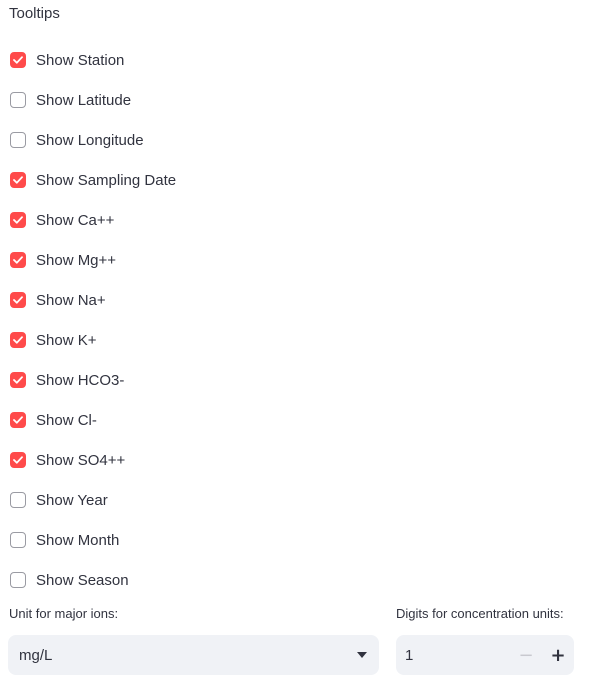 The width and height of the screenshot is (589, 685). Describe the element at coordinates (457, 655) in the screenshot. I see `digits-value: 1` at that location.